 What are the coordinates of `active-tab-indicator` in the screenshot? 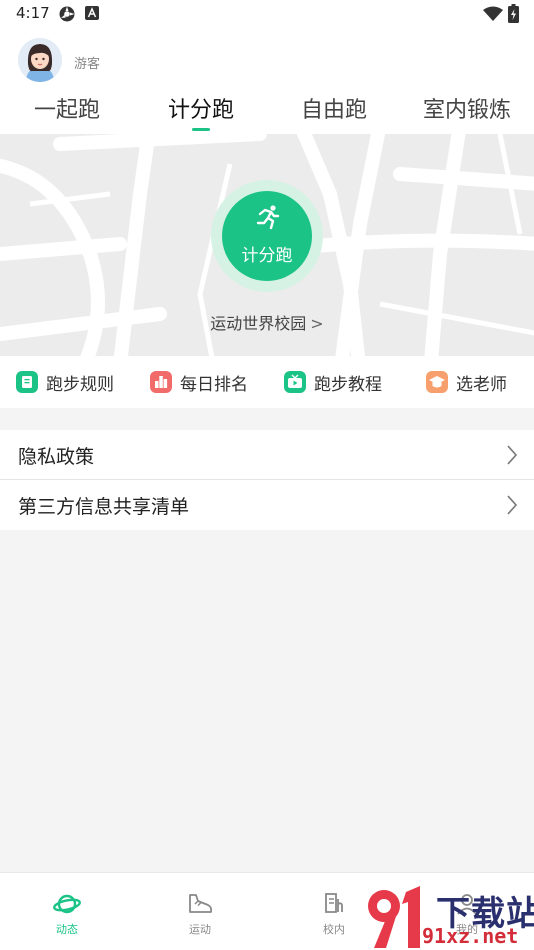 It's located at (201, 129).